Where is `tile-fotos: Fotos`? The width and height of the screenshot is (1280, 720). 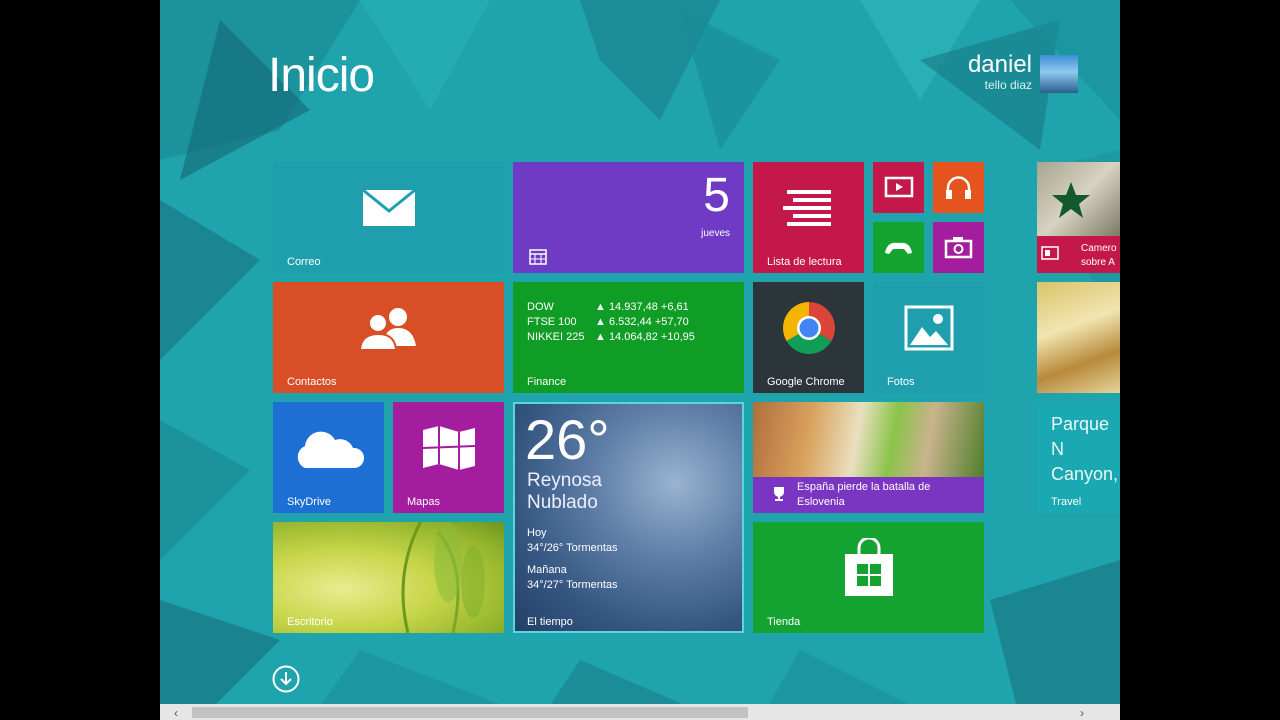
tile-fotos: Fotos is located at coordinates (928, 337).